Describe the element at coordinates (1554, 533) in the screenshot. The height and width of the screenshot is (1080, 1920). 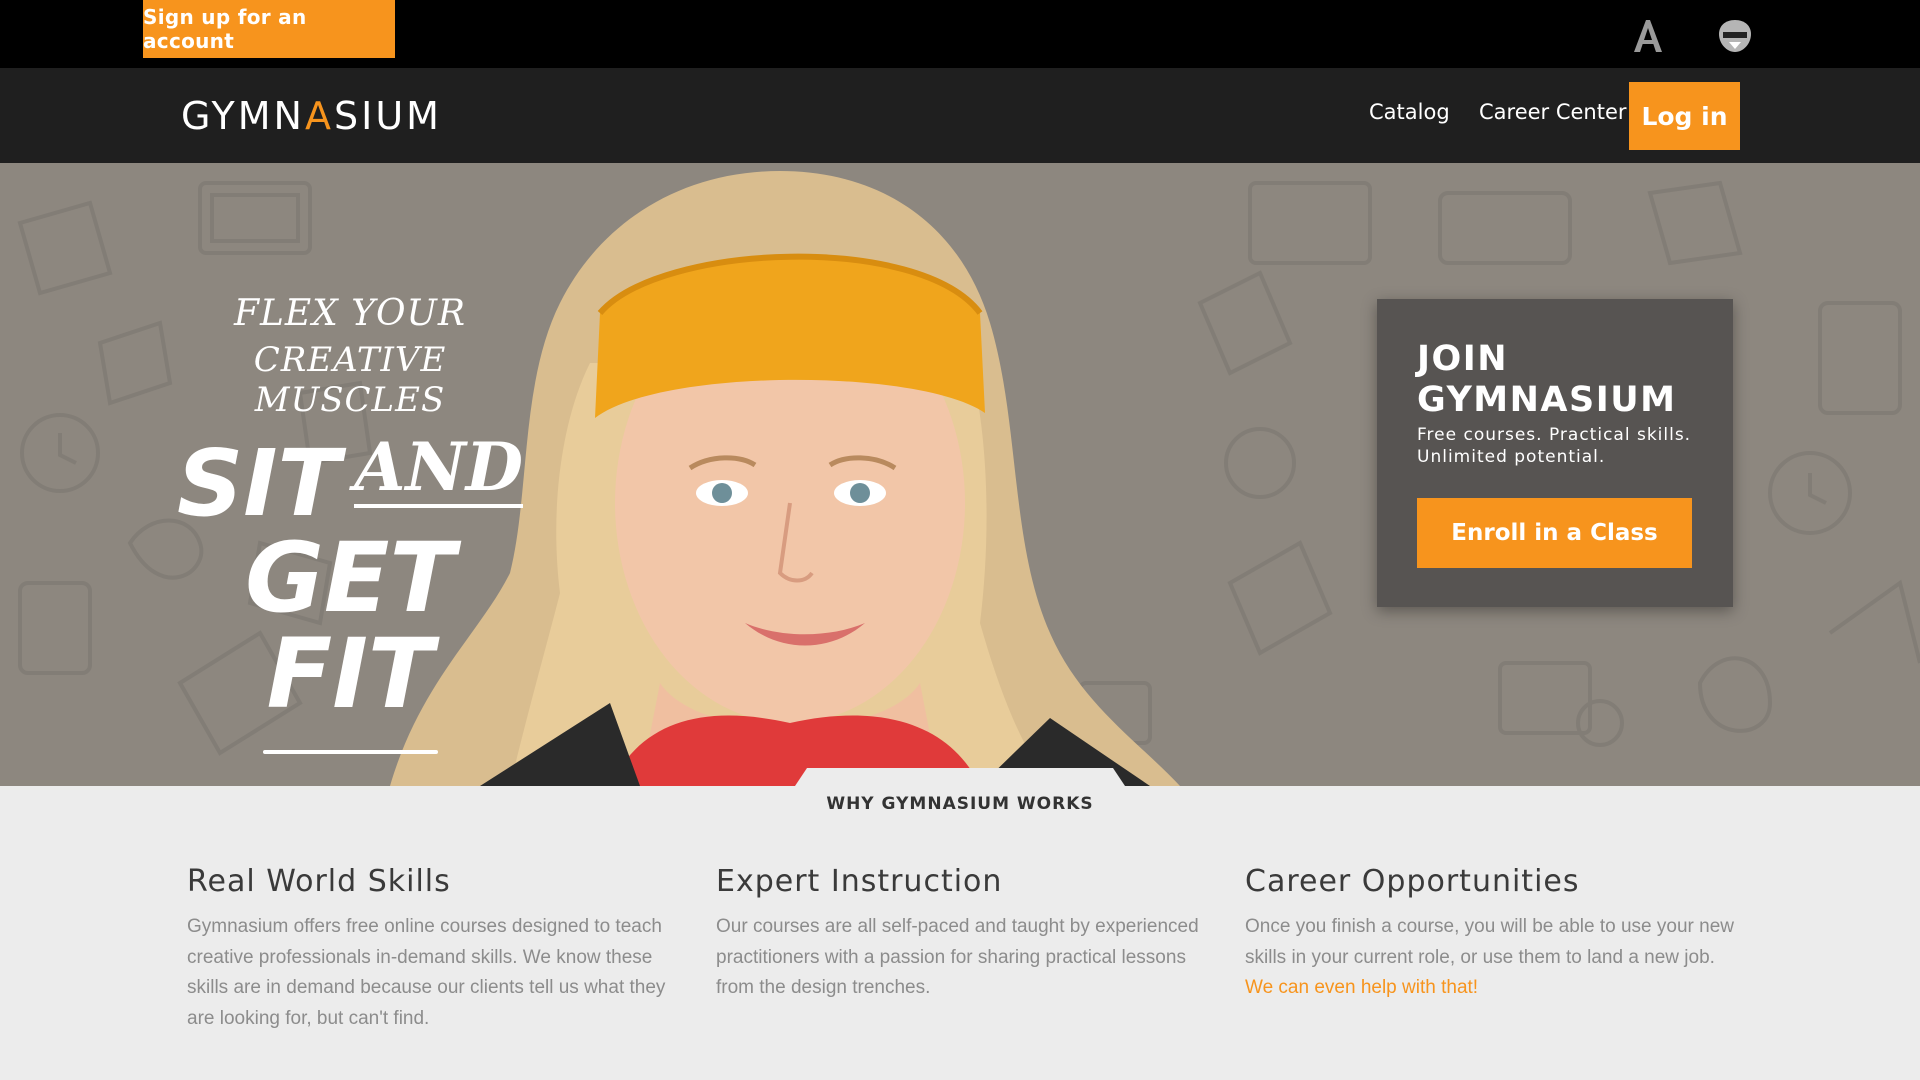
I see `enroll-button: Enroll in a Class` at that location.